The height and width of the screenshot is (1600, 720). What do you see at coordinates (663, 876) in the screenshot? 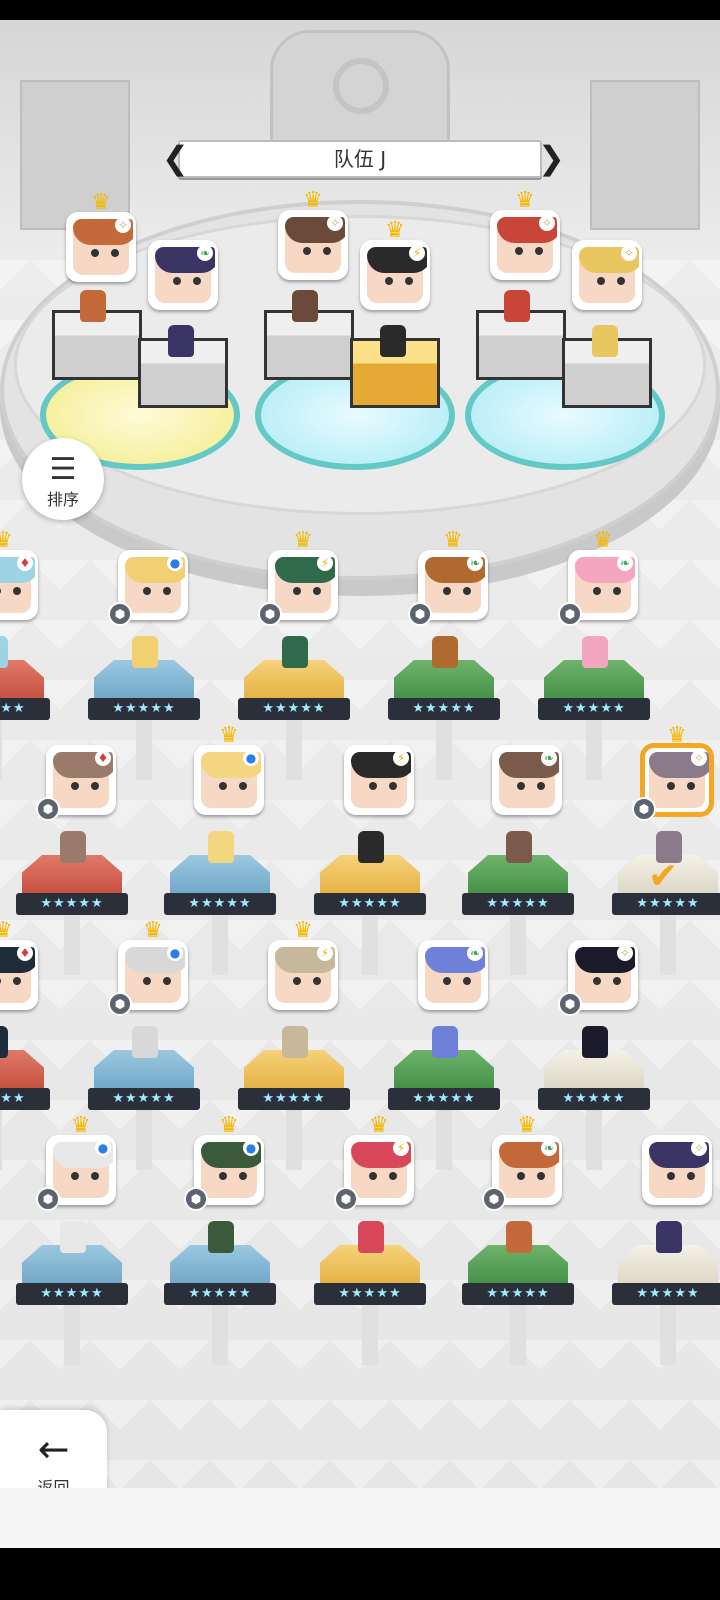
I see `selected-check-icon: ✔` at bounding box center [663, 876].